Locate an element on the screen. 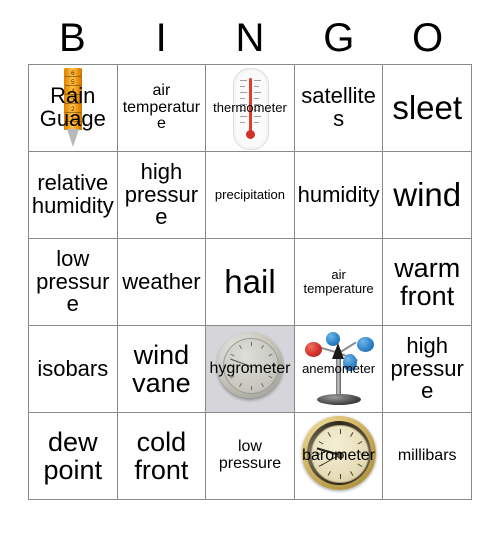 The height and width of the screenshot is (544, 500). bingo-cell-b5: dew point is located at coordinates (73, 456).